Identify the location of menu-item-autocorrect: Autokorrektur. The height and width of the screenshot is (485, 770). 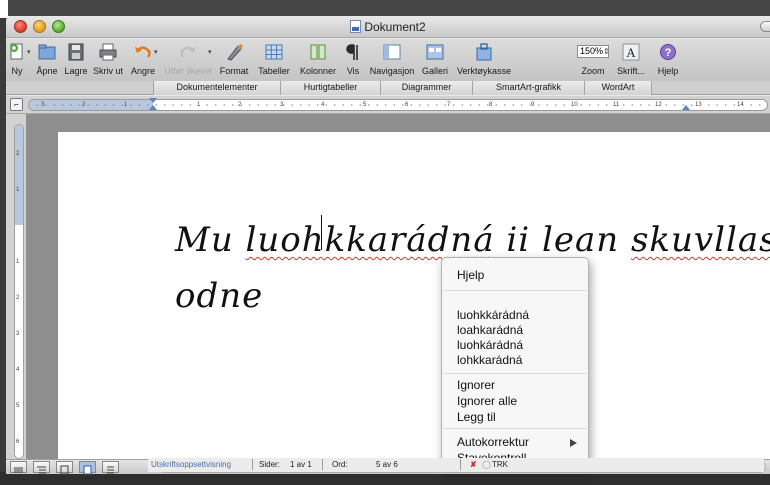
(493, 442).